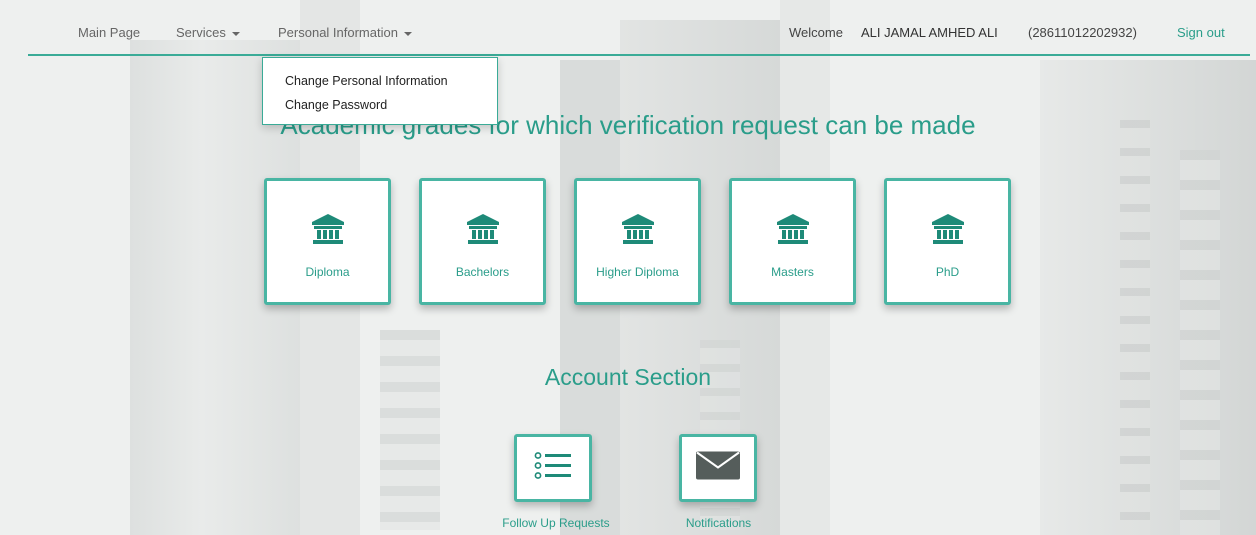 Image resolution: width=1256 pixels, height=535 pixels. Describe the element at coordinates (947, 272) in the screenshot. I see `grade-label: PhD` at that location.